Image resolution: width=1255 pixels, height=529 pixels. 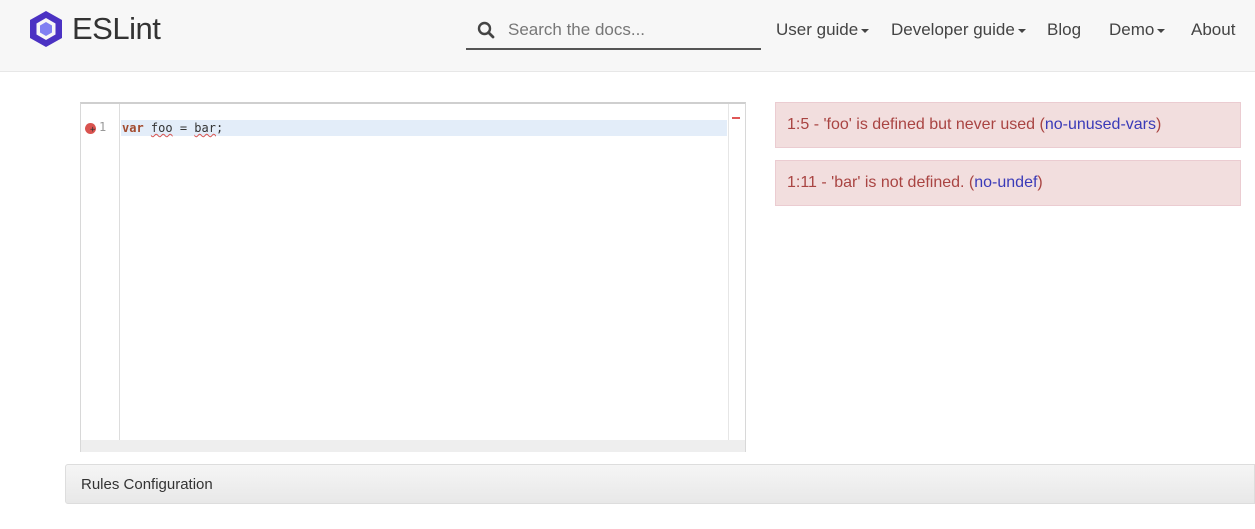 I want to click on search-input, so click(x=628, y=30).